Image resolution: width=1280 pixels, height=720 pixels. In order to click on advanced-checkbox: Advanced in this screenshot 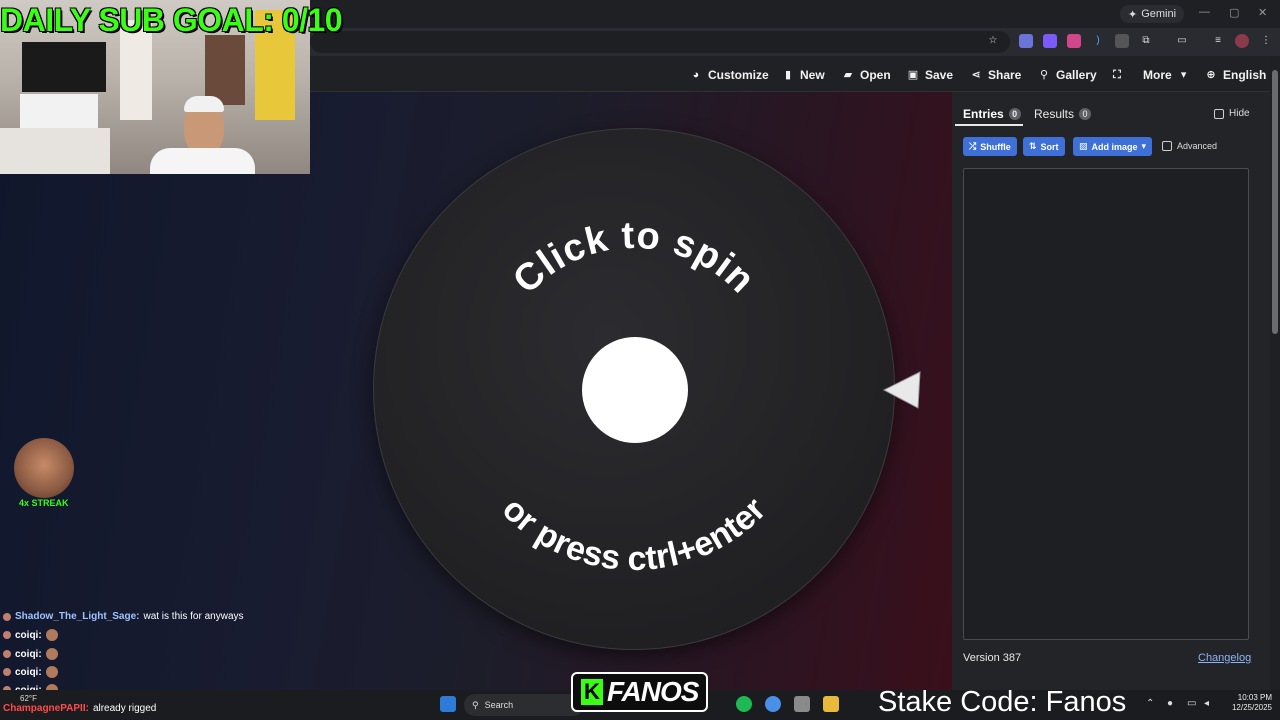, I will do `click(1189, 146)`.